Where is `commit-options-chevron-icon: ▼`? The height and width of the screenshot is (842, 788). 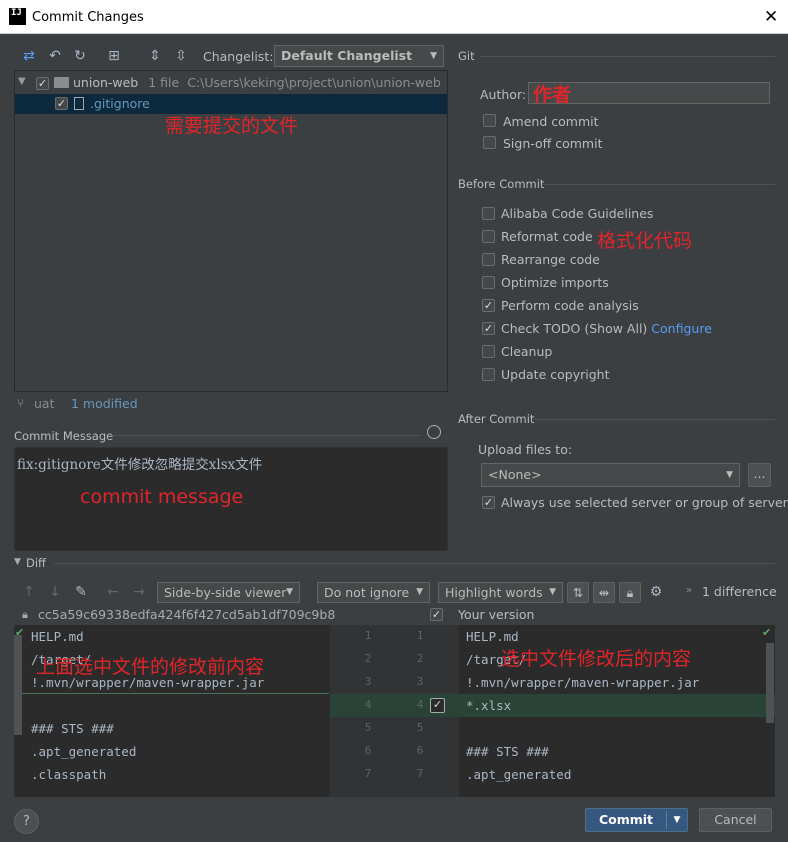
commit-options-chevron-icon: ▼ is located at coordinates (677, 820).